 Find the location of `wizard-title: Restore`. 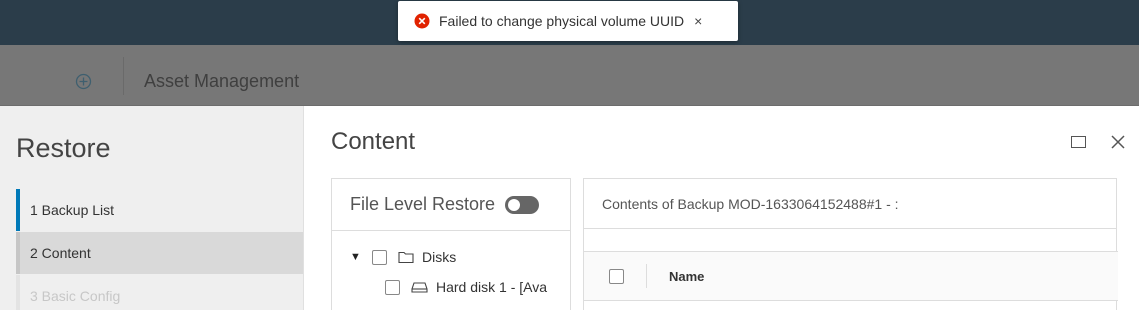

wizard-title: Restore is located at coordinates (63, 148).